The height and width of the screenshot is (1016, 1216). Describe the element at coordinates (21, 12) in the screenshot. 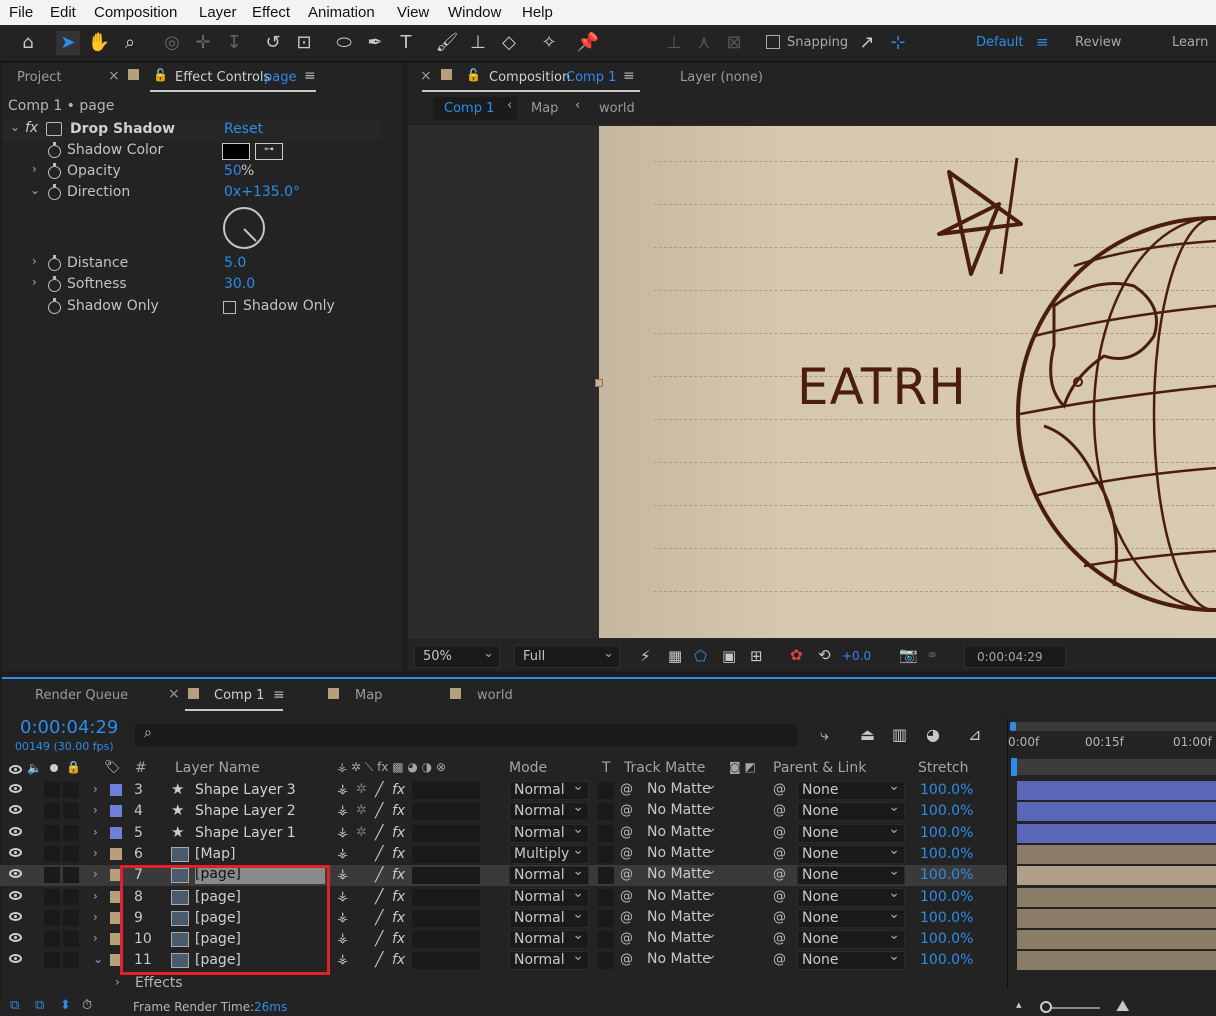

I see `menu-file: File` at that location.